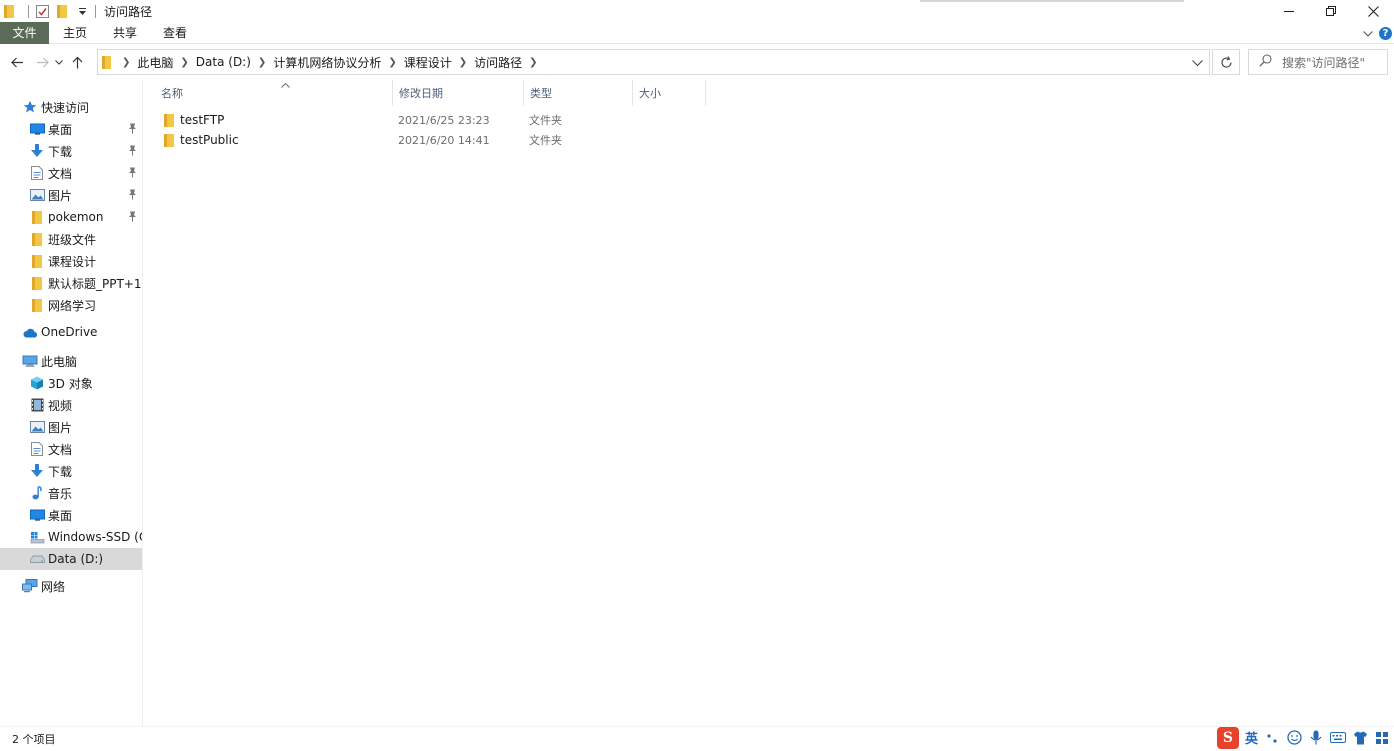 This screenshot has height=751, width=1394. What do you see at coordinates (71, 129) in the screenshot?
I see `sidebar-item-desktop: 桌面` at bounding box center [71, 129].